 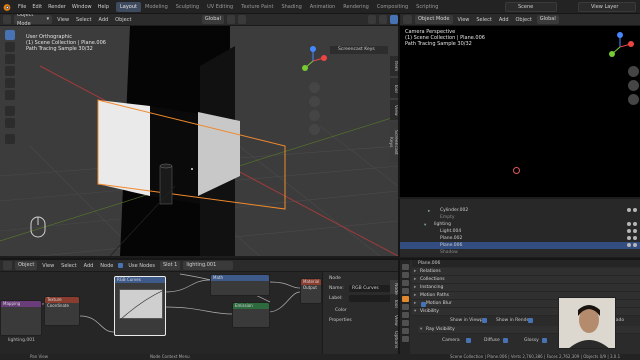 I want to click on workspace-tab-sculpting: Sculpting, so click(x=187, y=7).